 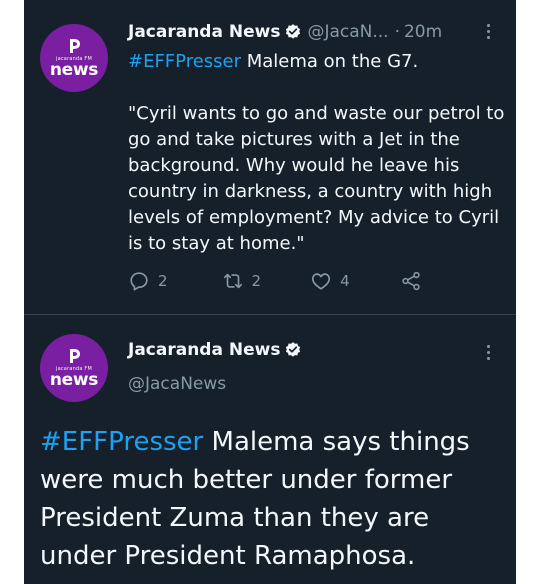 I want to click on reply-count: 2, so click(x=163, y=281).